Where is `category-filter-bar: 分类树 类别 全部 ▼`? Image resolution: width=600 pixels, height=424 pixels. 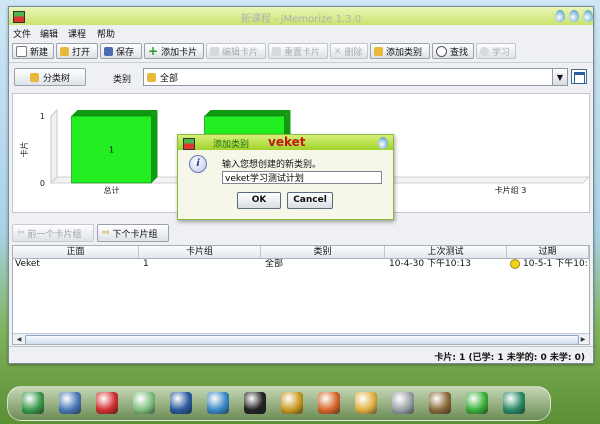 category-filter-bar: 分类树 类别 全部 ▼ is located at coordinates (301, 77).